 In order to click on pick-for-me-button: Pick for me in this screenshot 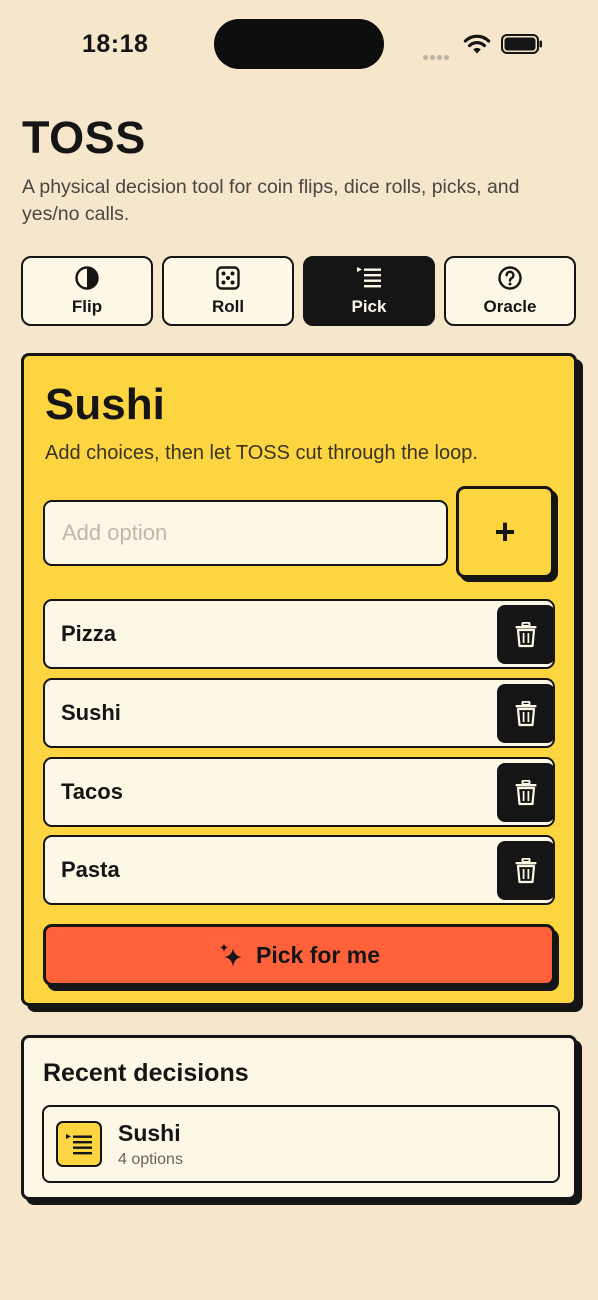, I will do `click(299, 955)`.